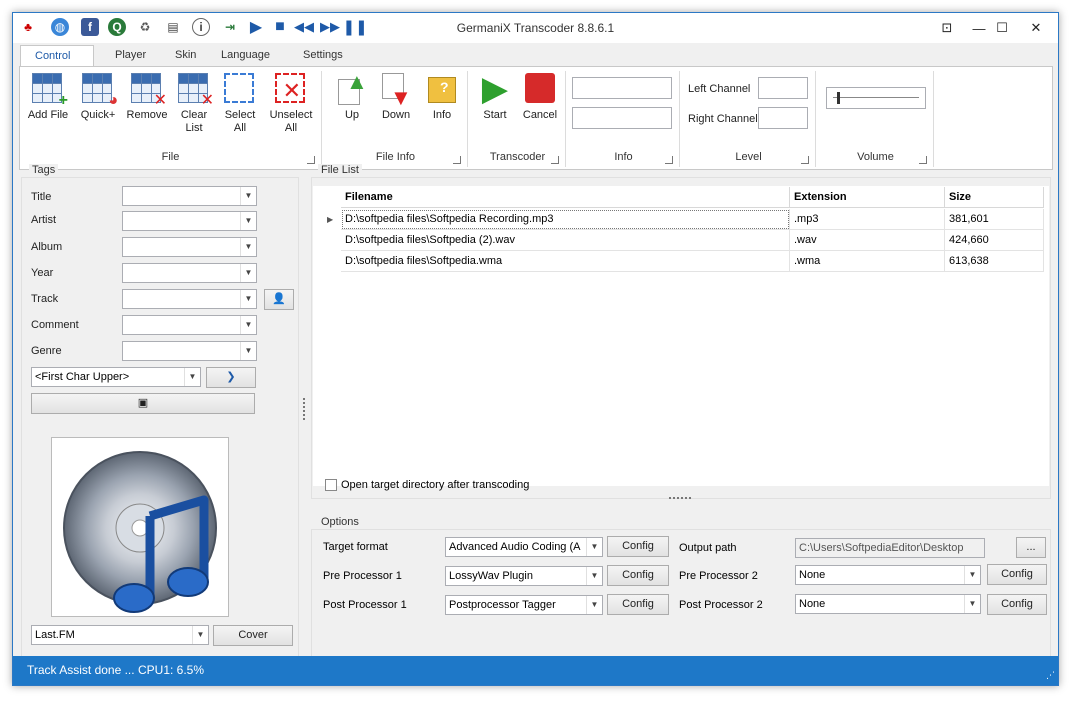 This screenshot has width=1079, height=705. Describe the element at coordinates (185, 56) in the screenshot. I see `tab-skin: Skin` at that location.